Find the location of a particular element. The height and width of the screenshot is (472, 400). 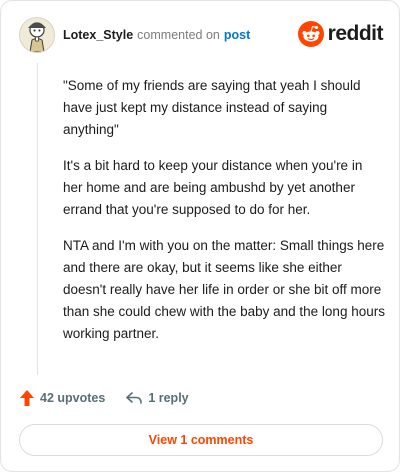

comment-header: Lotex_Style commented on post reddit is located at coordinates (201, 35).